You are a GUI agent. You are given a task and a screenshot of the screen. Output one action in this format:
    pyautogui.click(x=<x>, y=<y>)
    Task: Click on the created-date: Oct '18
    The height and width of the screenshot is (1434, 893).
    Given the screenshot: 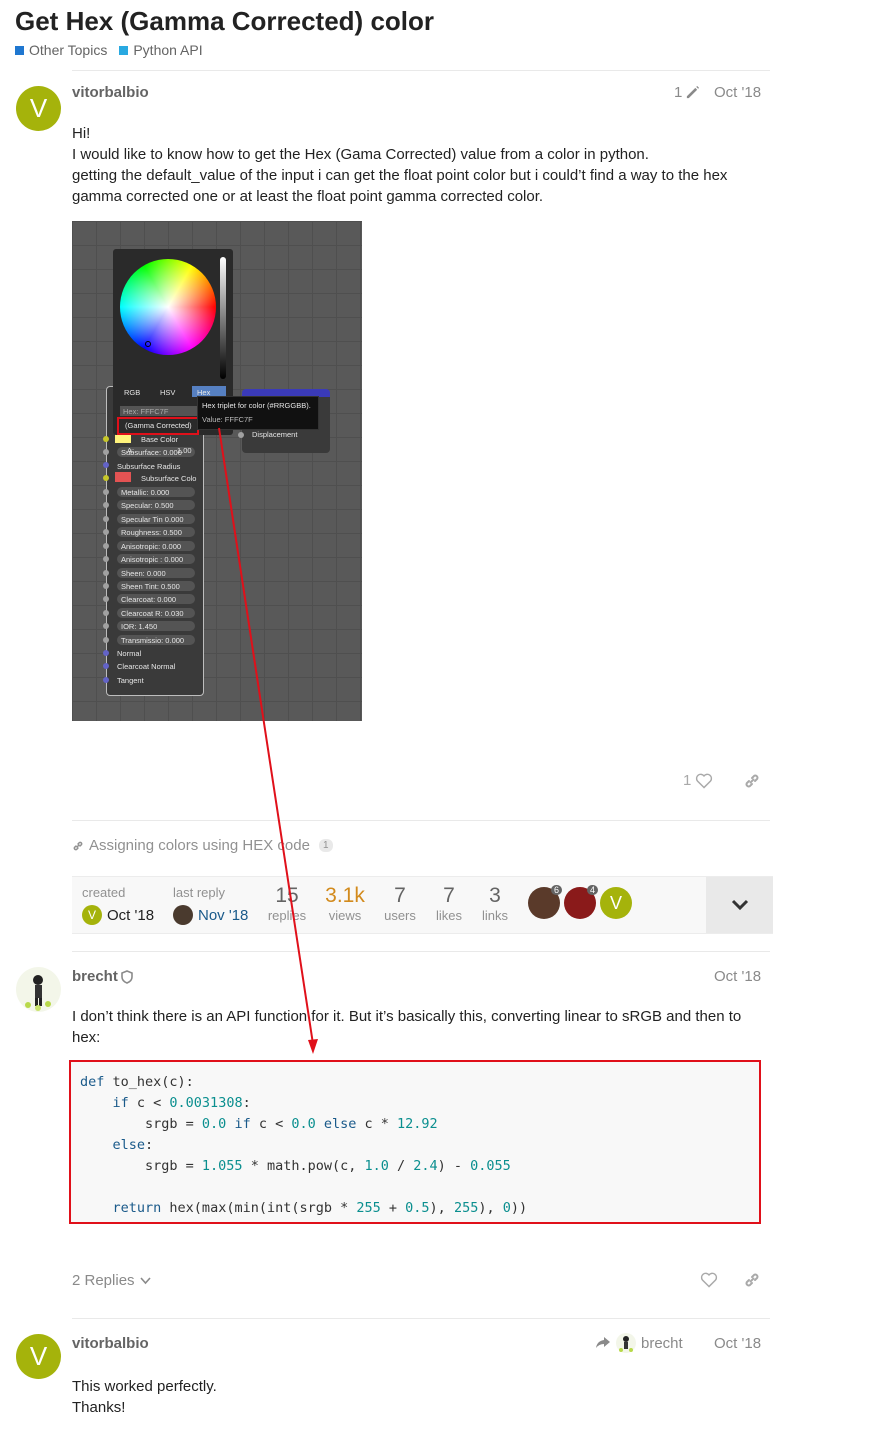 What is the action you would take?
    pyautogui.click(x=131, y=915)
    